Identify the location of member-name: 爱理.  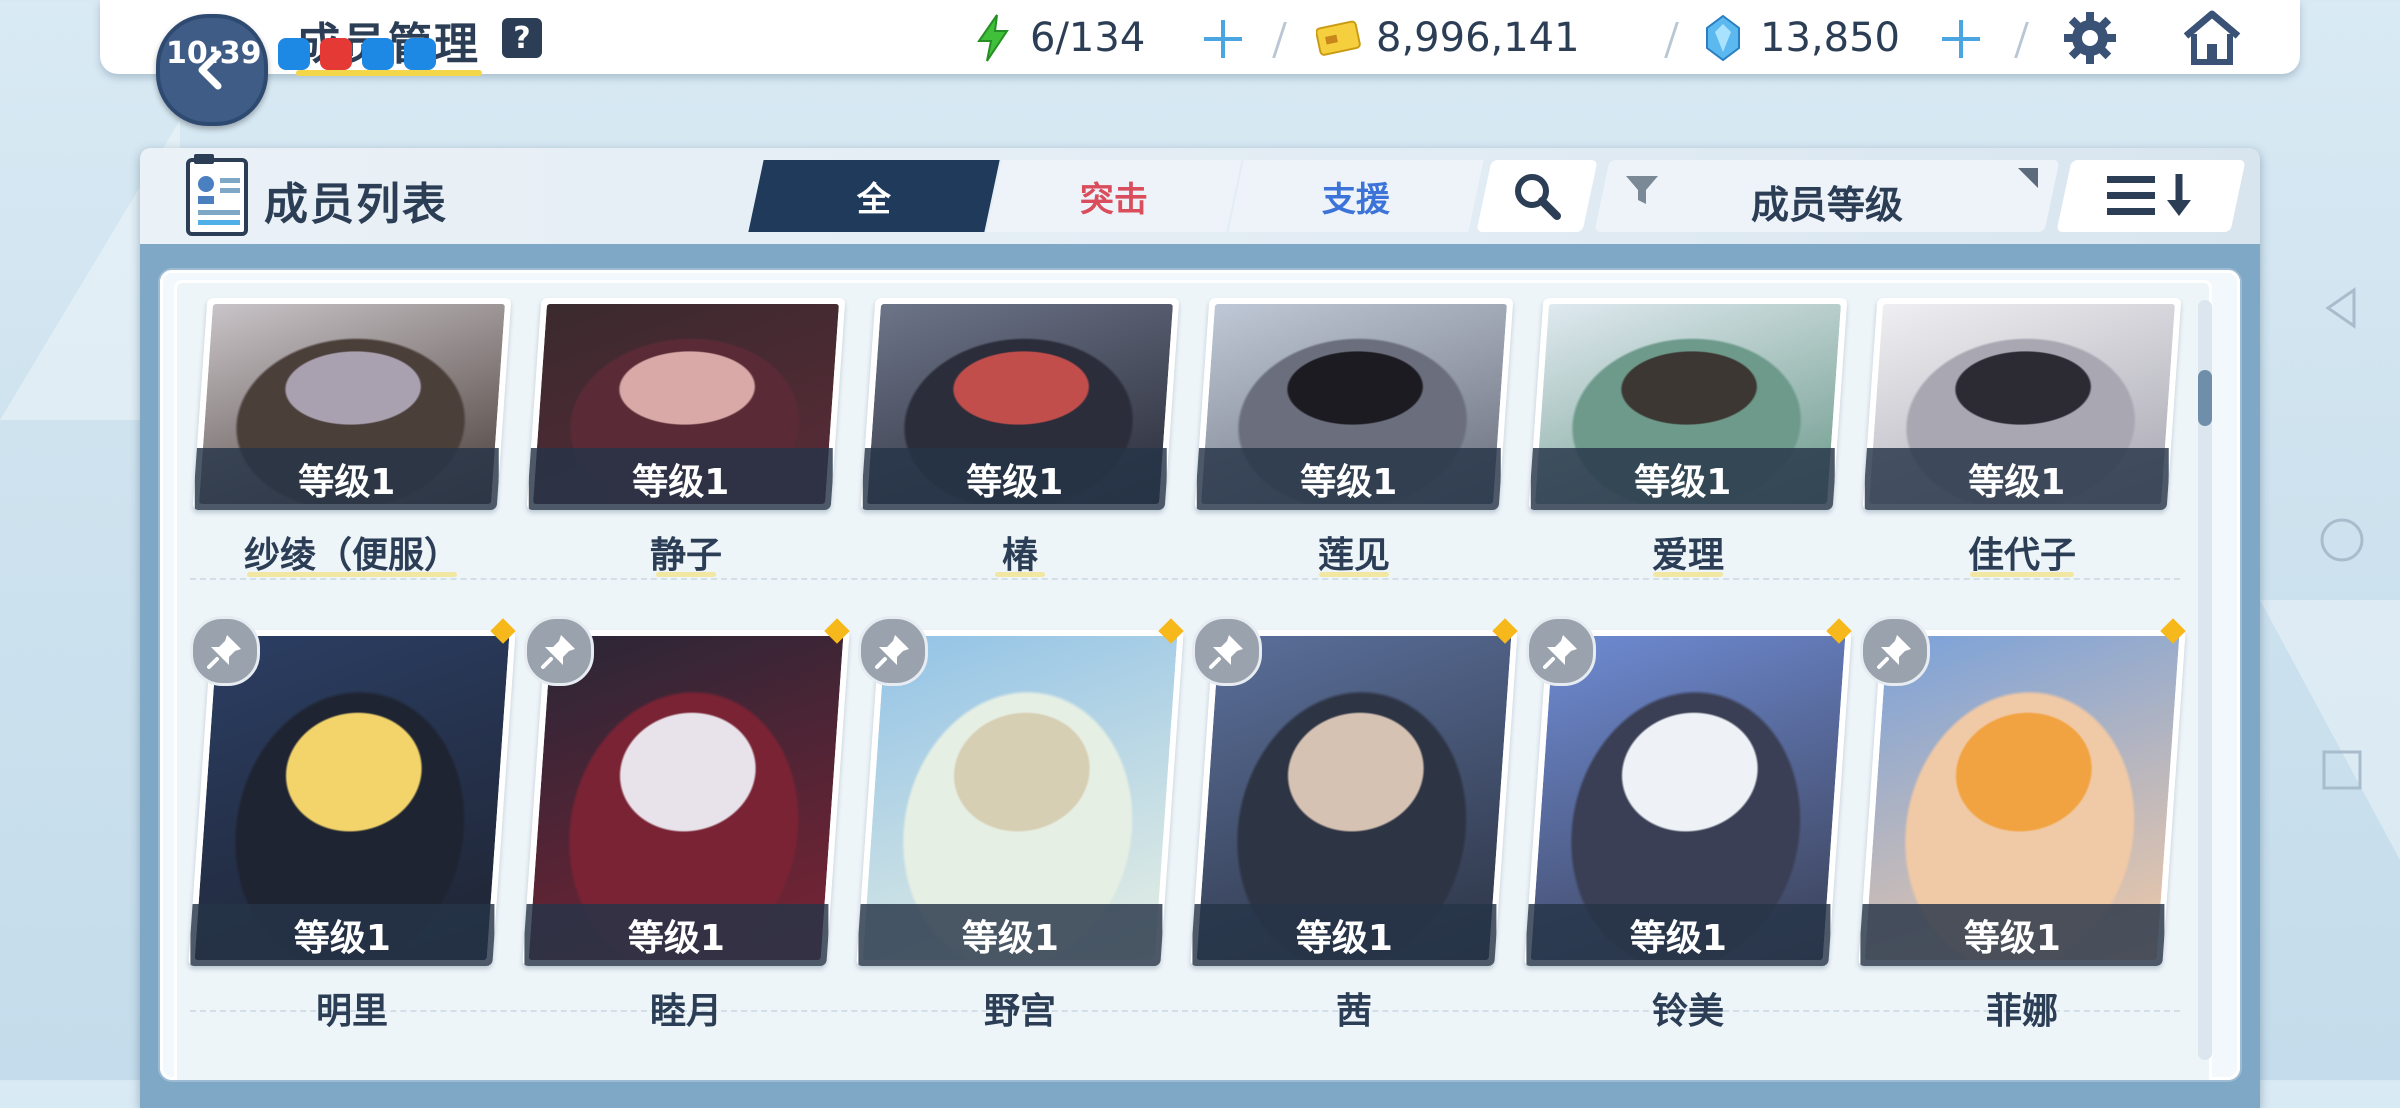
(1687, 555).